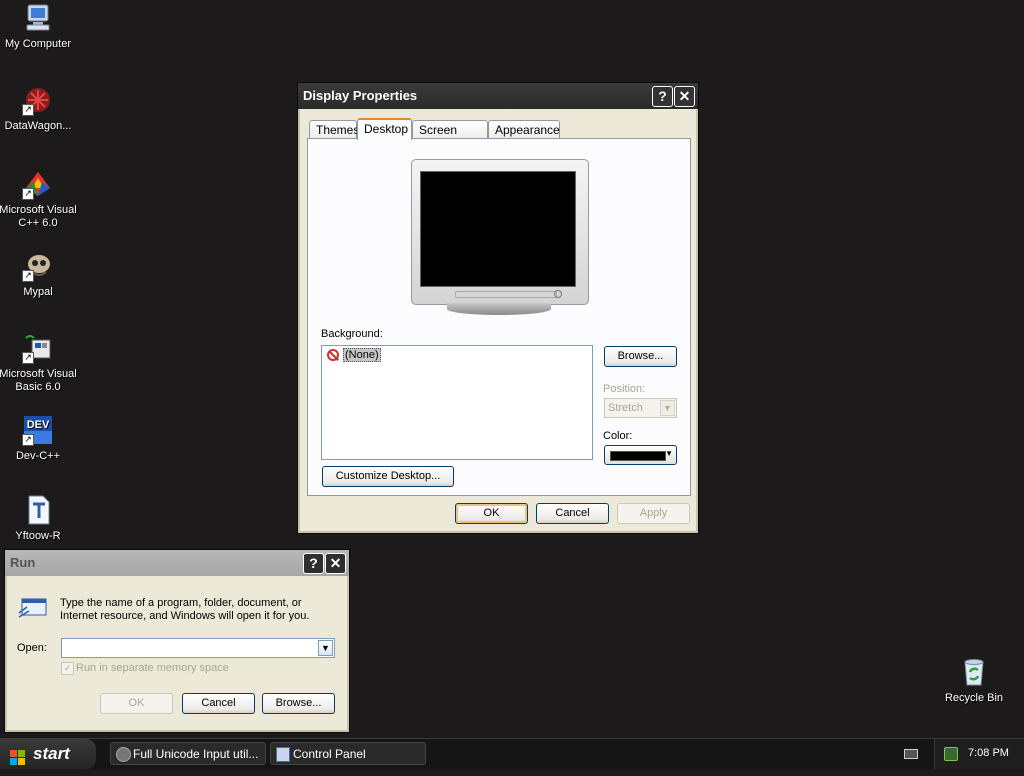 The image size is (1024, 776). Describe the element at coordinates (38, 100) in the screenshot. I see `datawagon-icon: ↗` at that location.